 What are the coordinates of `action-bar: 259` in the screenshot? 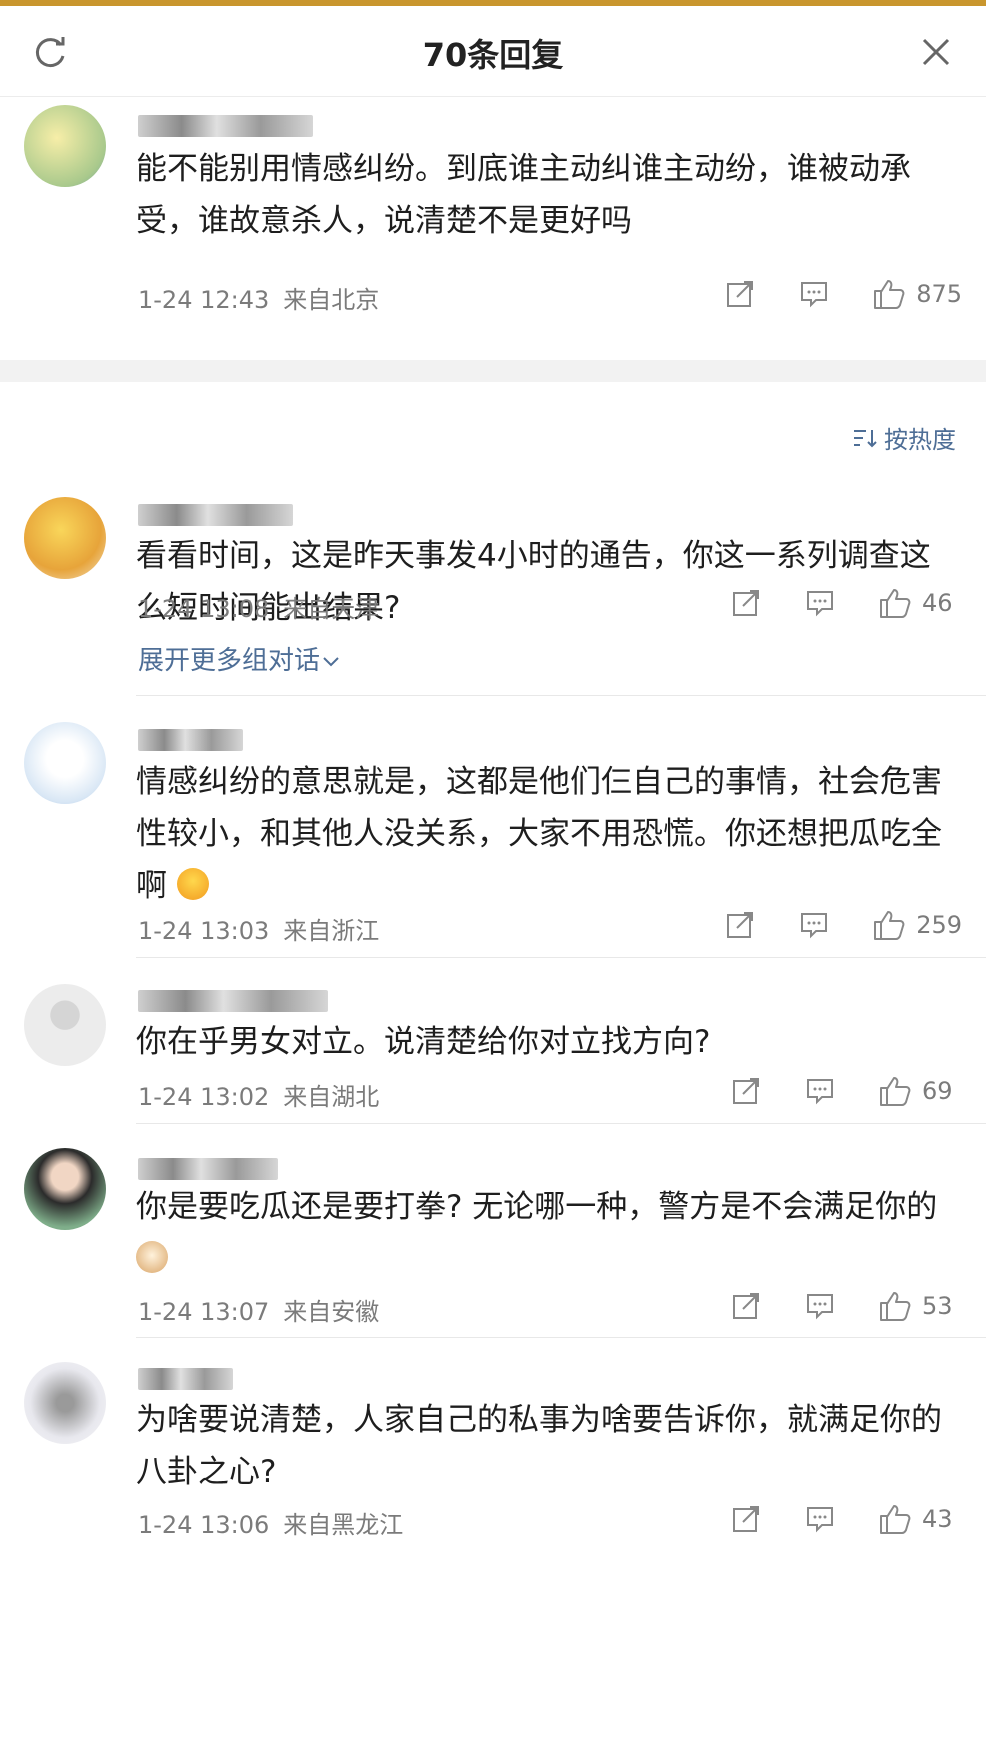 It's located at (840, 925).